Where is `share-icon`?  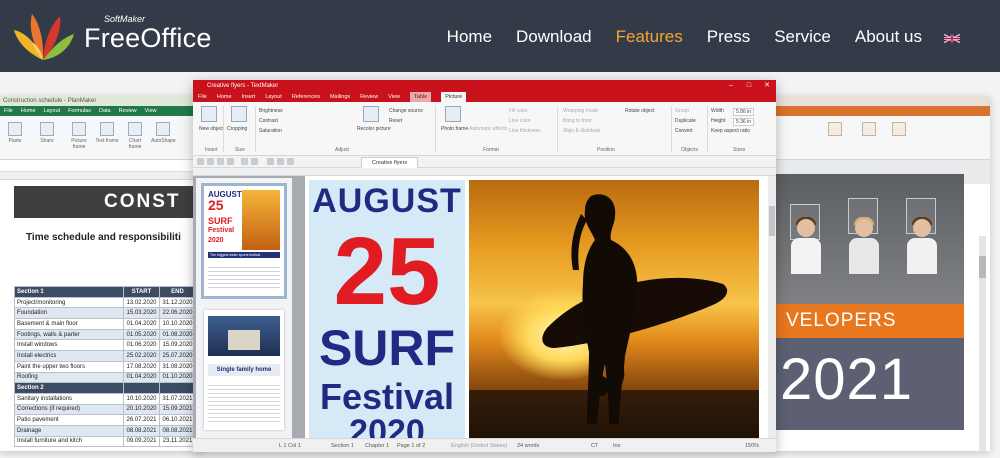 share-icon is located at coordinates (47, 129).